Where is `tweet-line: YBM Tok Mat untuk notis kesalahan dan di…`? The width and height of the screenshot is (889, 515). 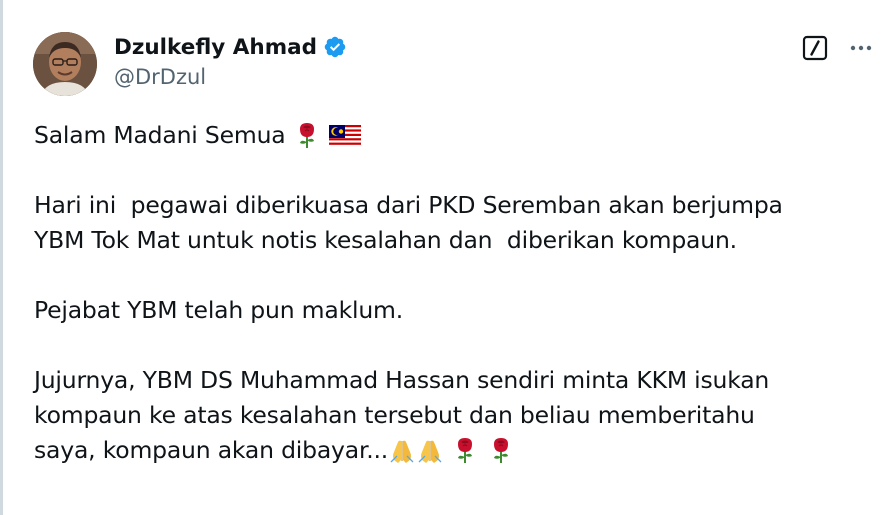
tweet-line: YBM Tok Mat untuk notis kesalahan dan di… is located at coordinates (385, 240).